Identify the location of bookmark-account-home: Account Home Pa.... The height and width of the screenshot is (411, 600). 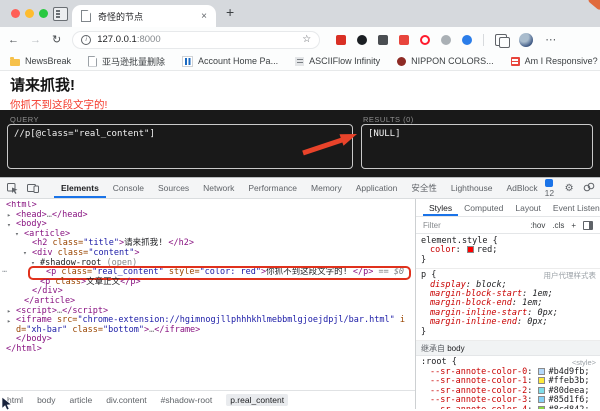
(230, 61).